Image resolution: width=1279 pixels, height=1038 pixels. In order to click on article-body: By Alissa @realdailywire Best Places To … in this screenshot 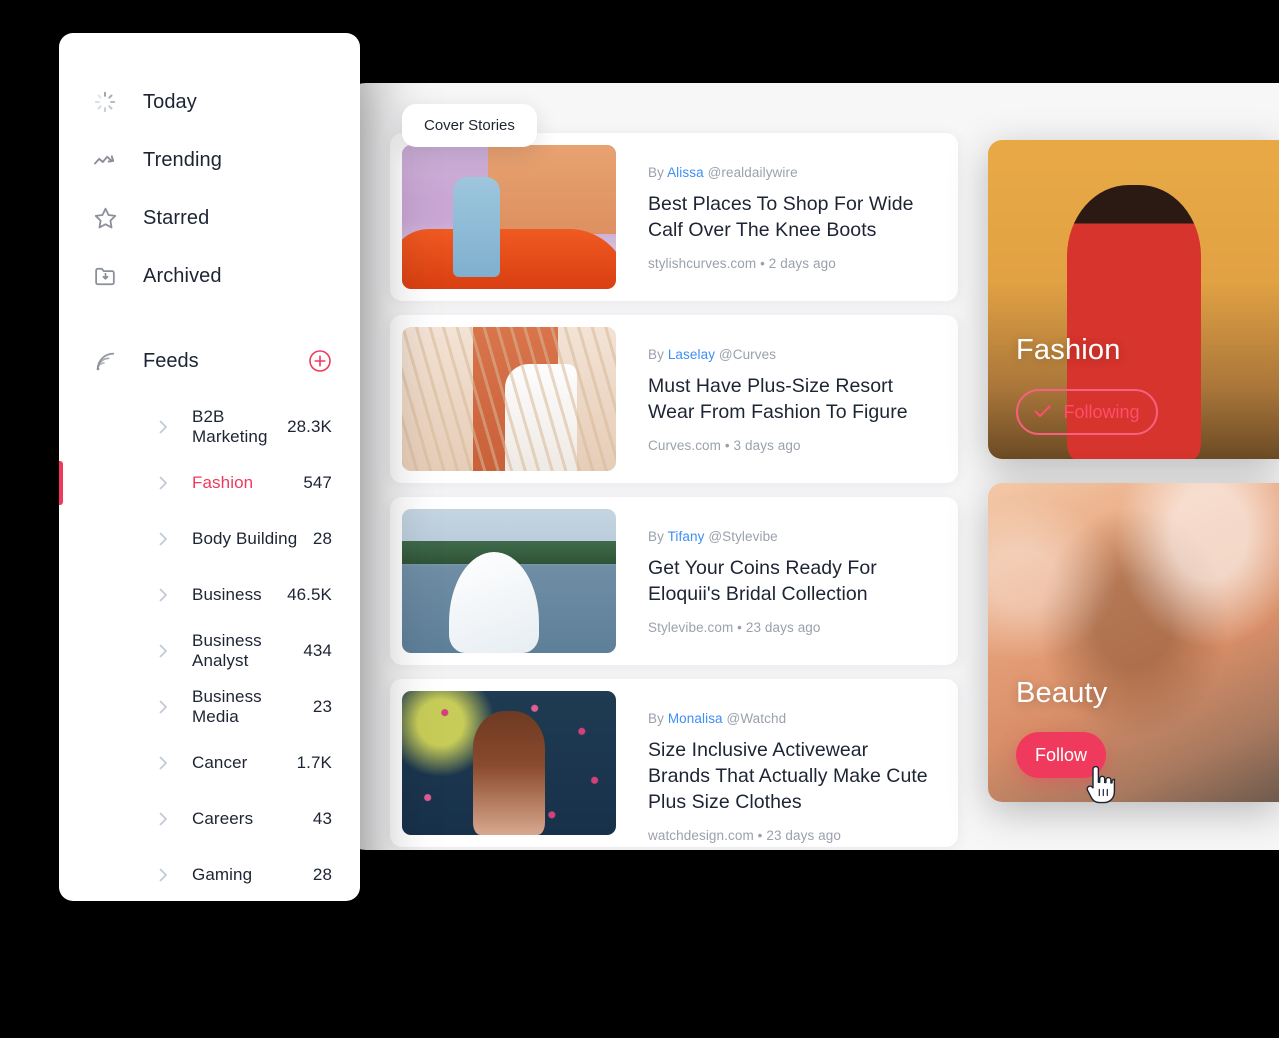, I will do `click(781, 217)`.